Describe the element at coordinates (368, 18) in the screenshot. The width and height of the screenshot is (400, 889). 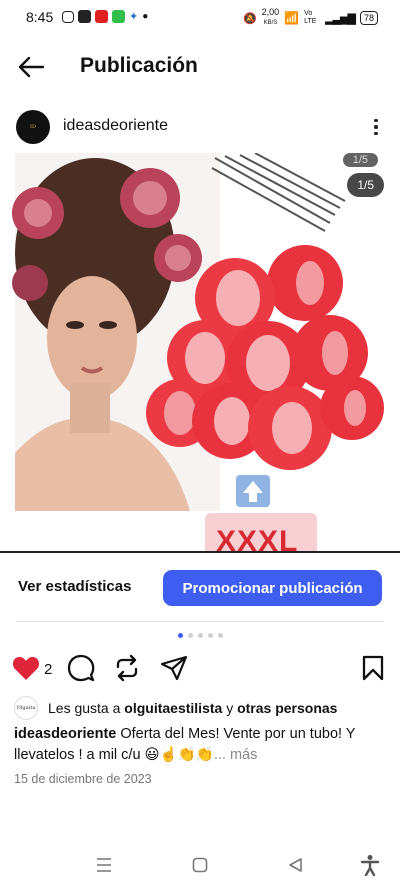
I see `battery-indicator: 78` at that location.